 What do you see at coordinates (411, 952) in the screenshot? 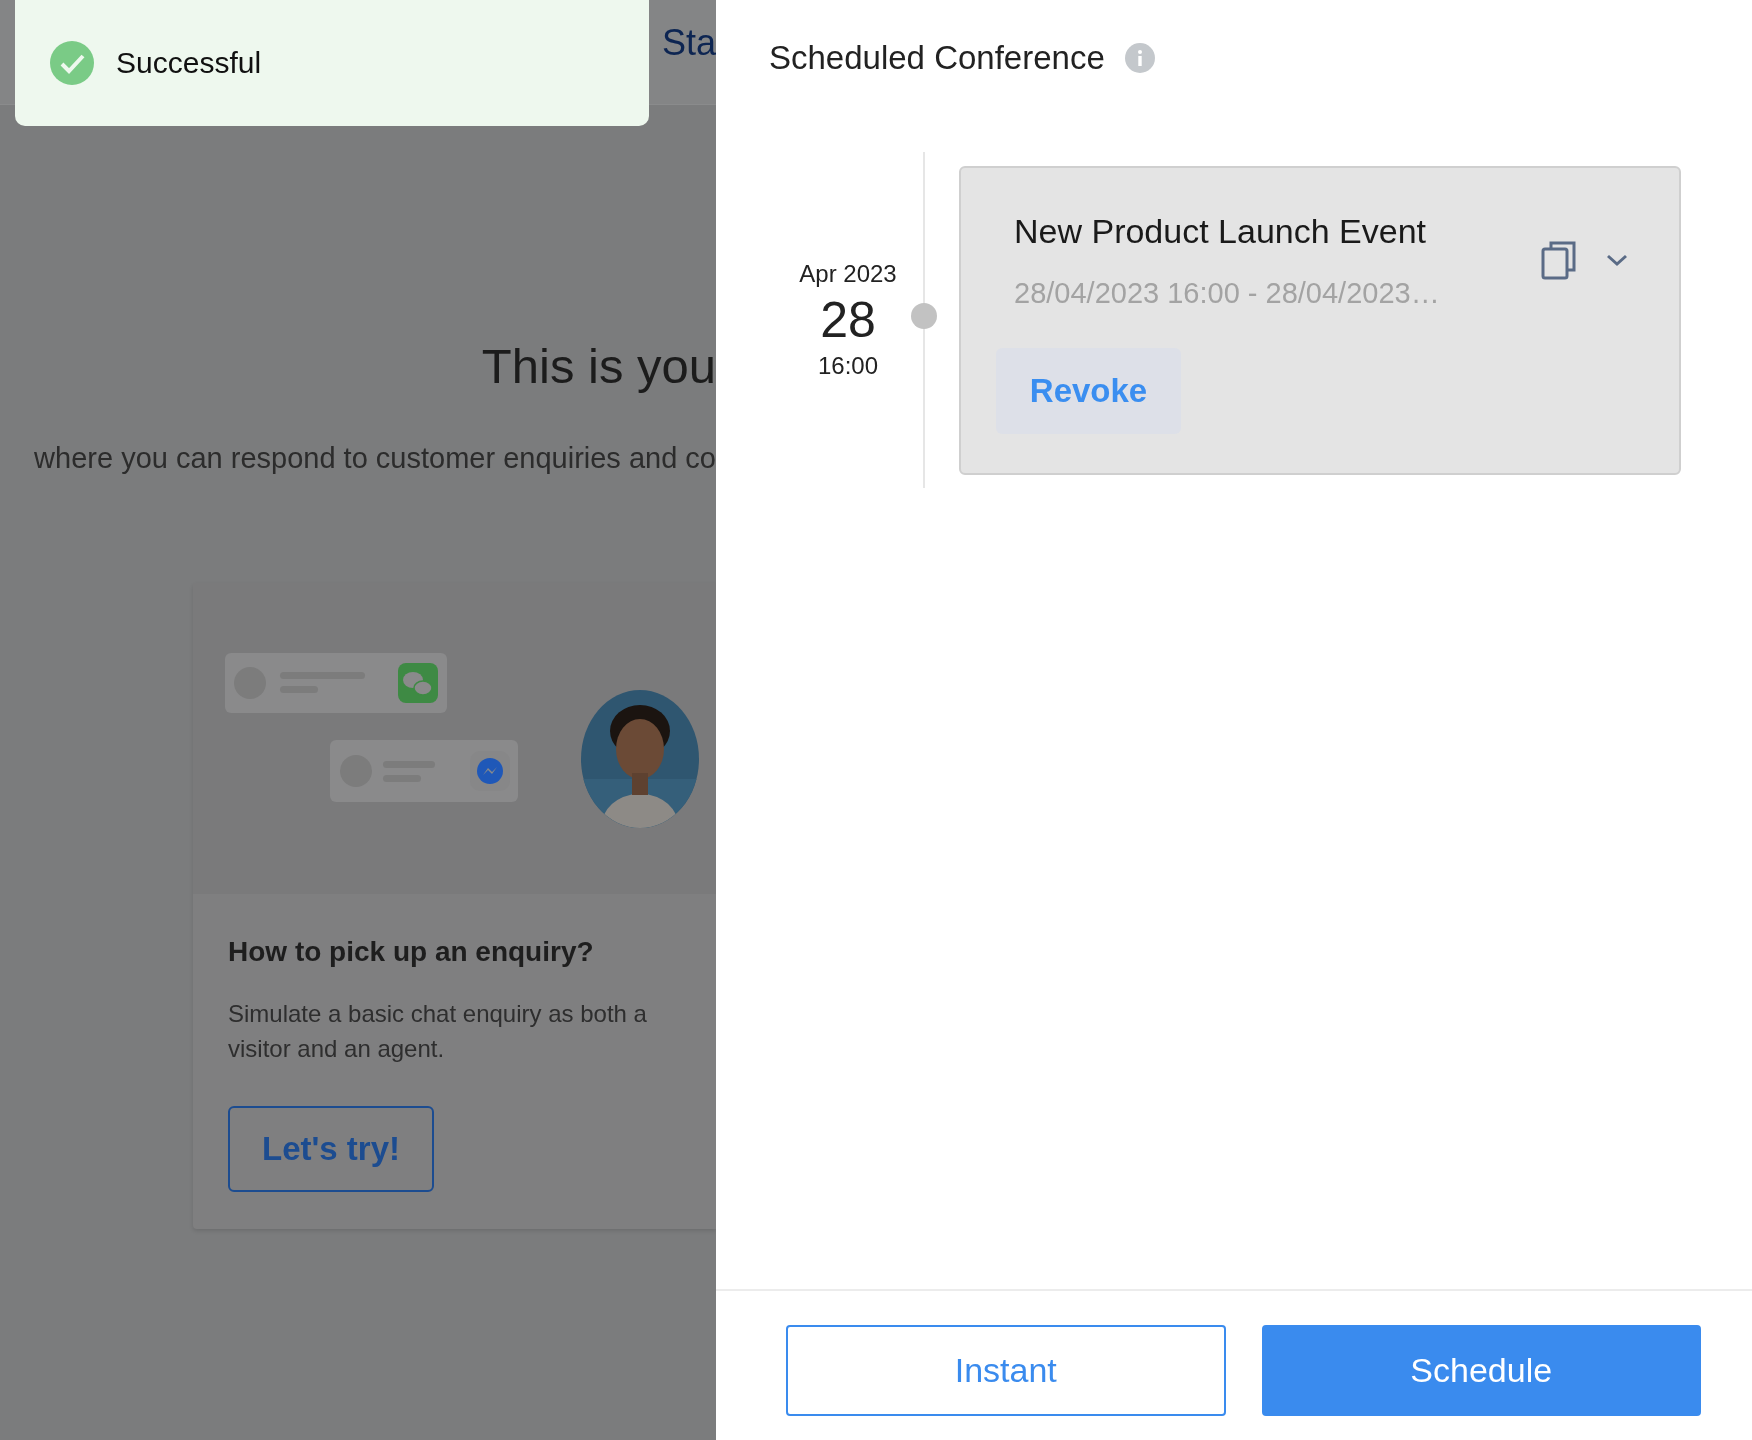
I see `card-title: How to pick up an enquiry?` at bounding box center [411, 952].